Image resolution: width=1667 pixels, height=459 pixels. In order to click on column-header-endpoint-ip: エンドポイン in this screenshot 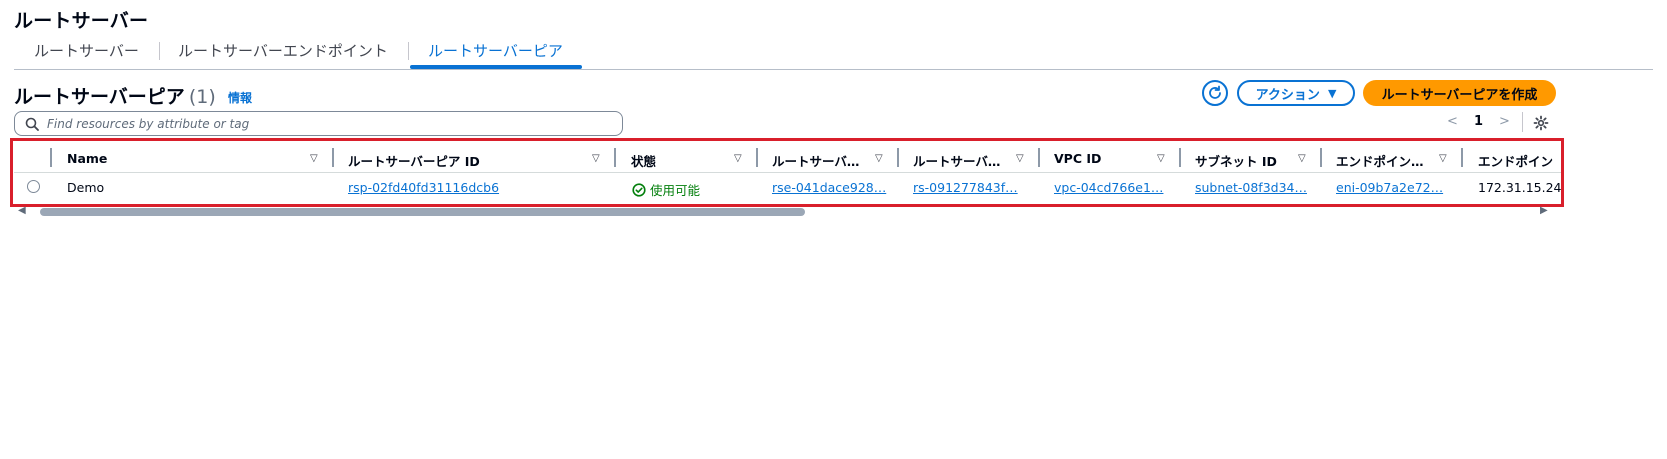, I will do `click(1515, 160)`.